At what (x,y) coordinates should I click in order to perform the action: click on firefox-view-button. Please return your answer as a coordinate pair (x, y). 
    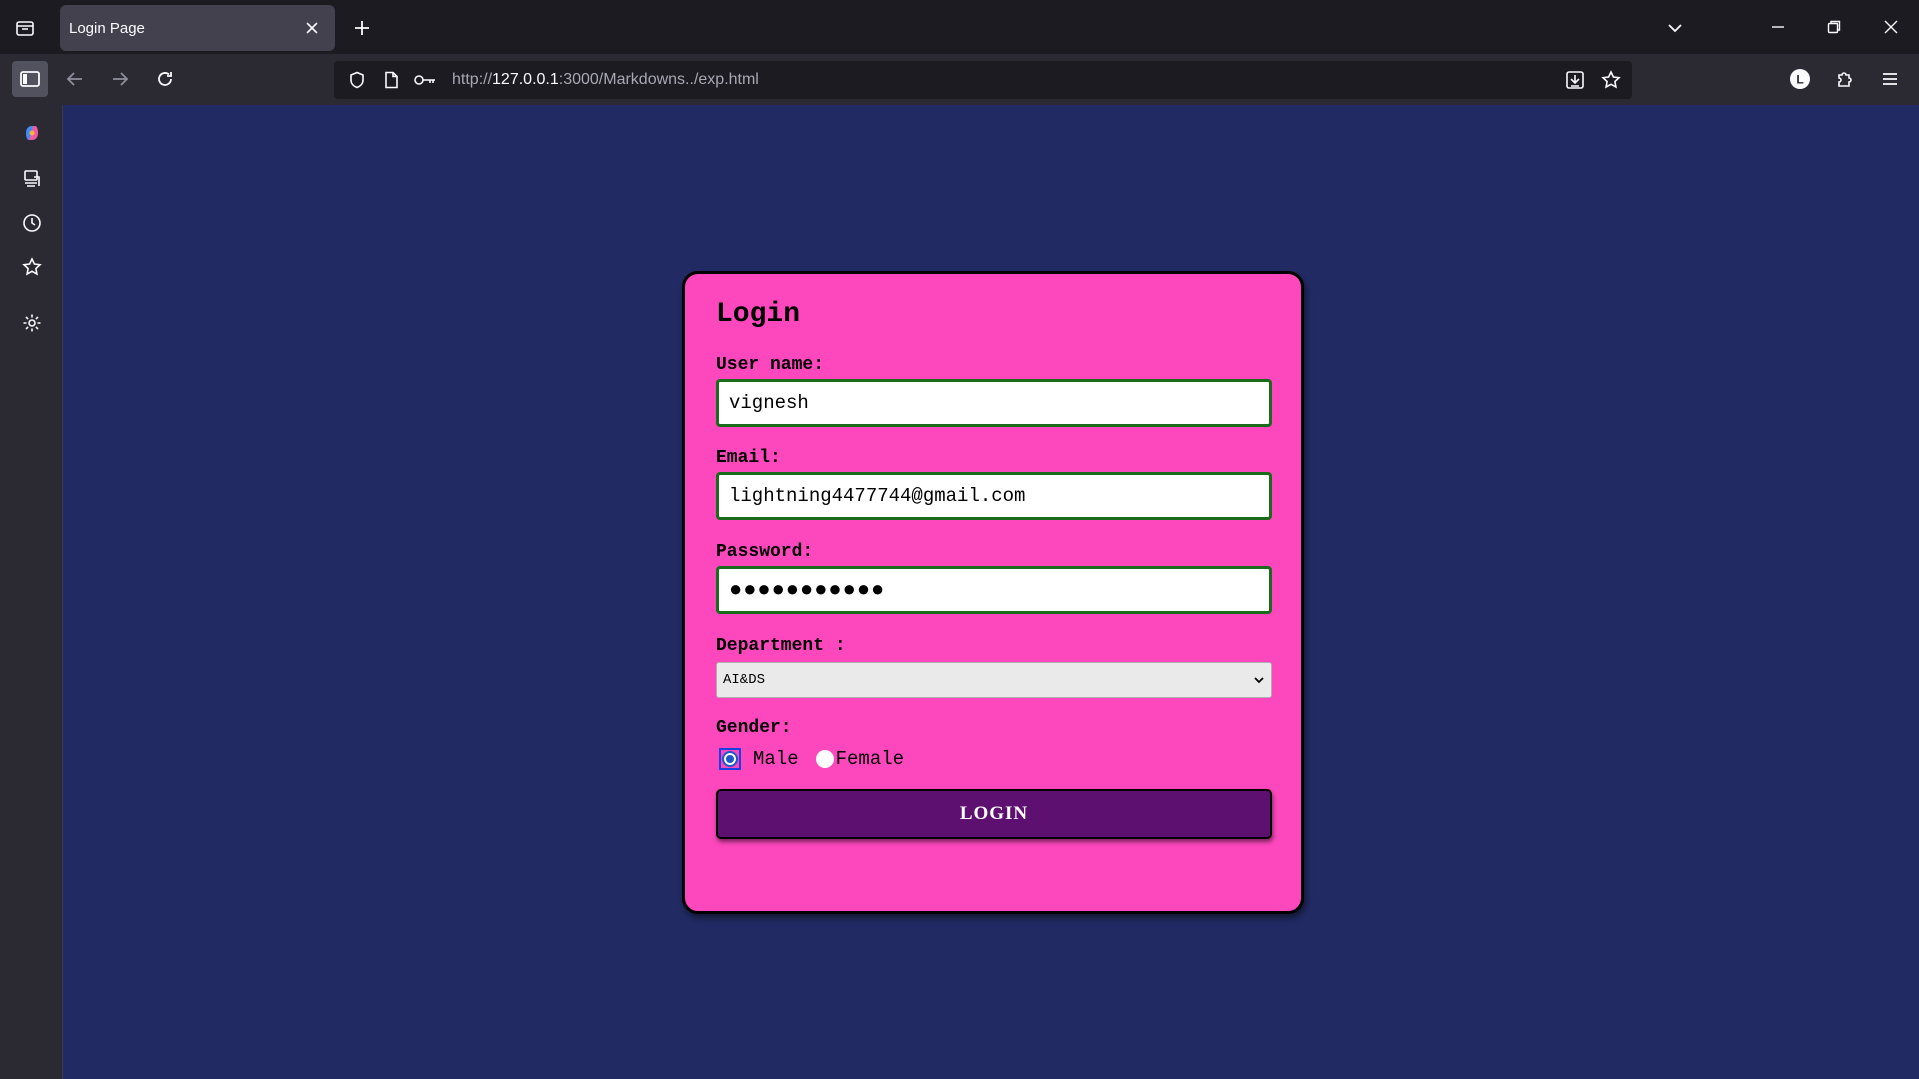
    Looking at the image, I should click on (25, 28).